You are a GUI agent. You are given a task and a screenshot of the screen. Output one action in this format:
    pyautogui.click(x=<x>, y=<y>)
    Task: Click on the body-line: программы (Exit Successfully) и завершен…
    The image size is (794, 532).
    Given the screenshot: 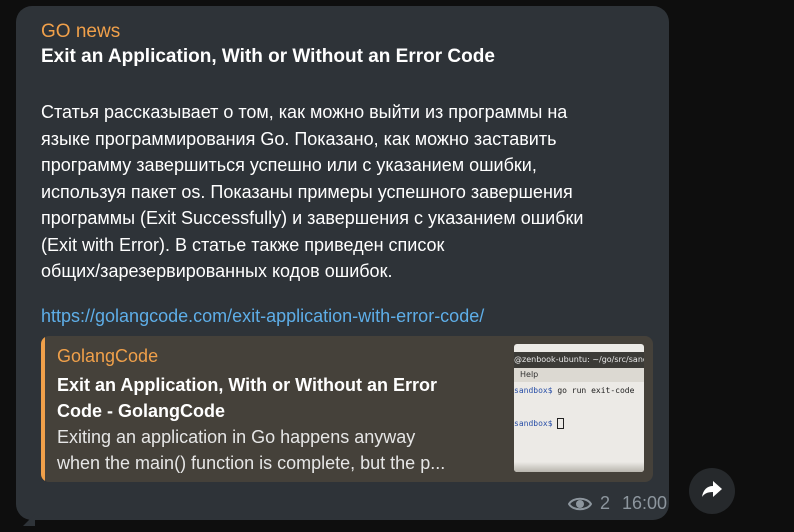 What is the action you would take?
    pyautogui.click(x=312, y=218)
    